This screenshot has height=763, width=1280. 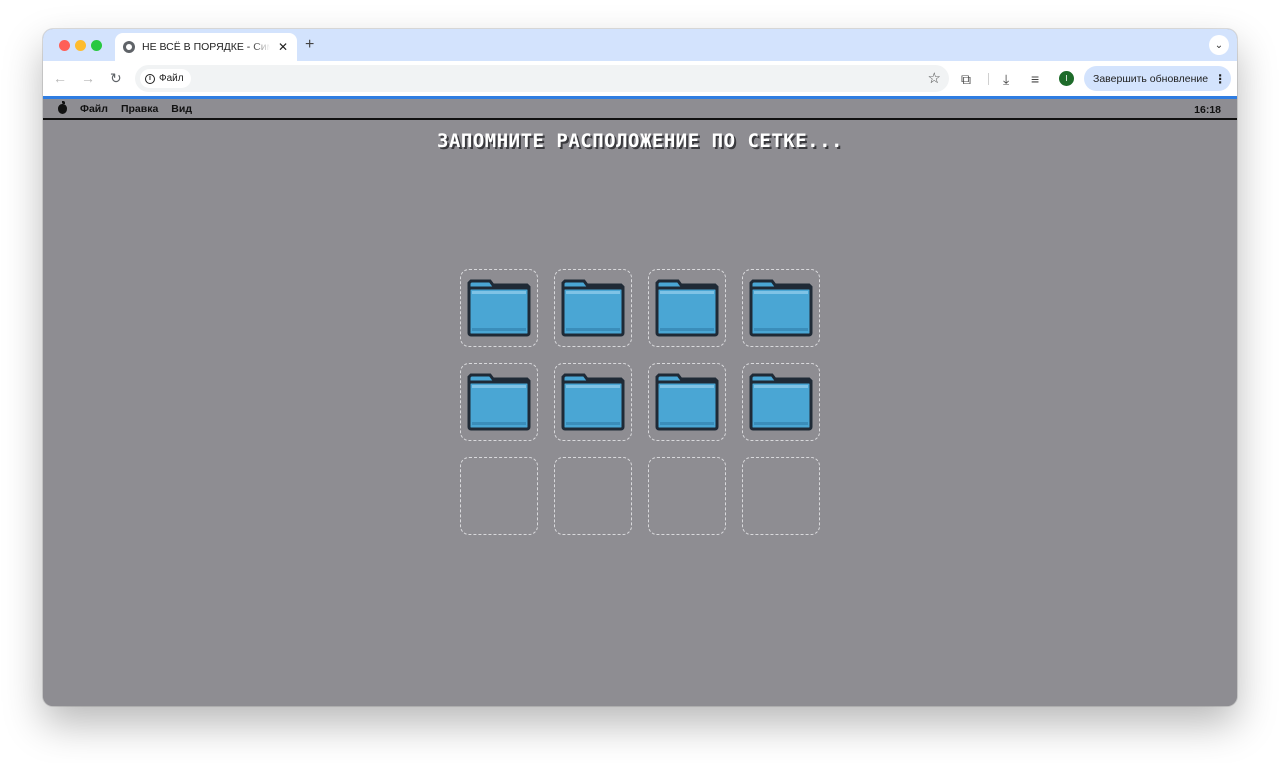 What do you see at coordinates (171, 78) in the screenshot?
I see `site-info-label: Файл` at bounding box center [171, 78].